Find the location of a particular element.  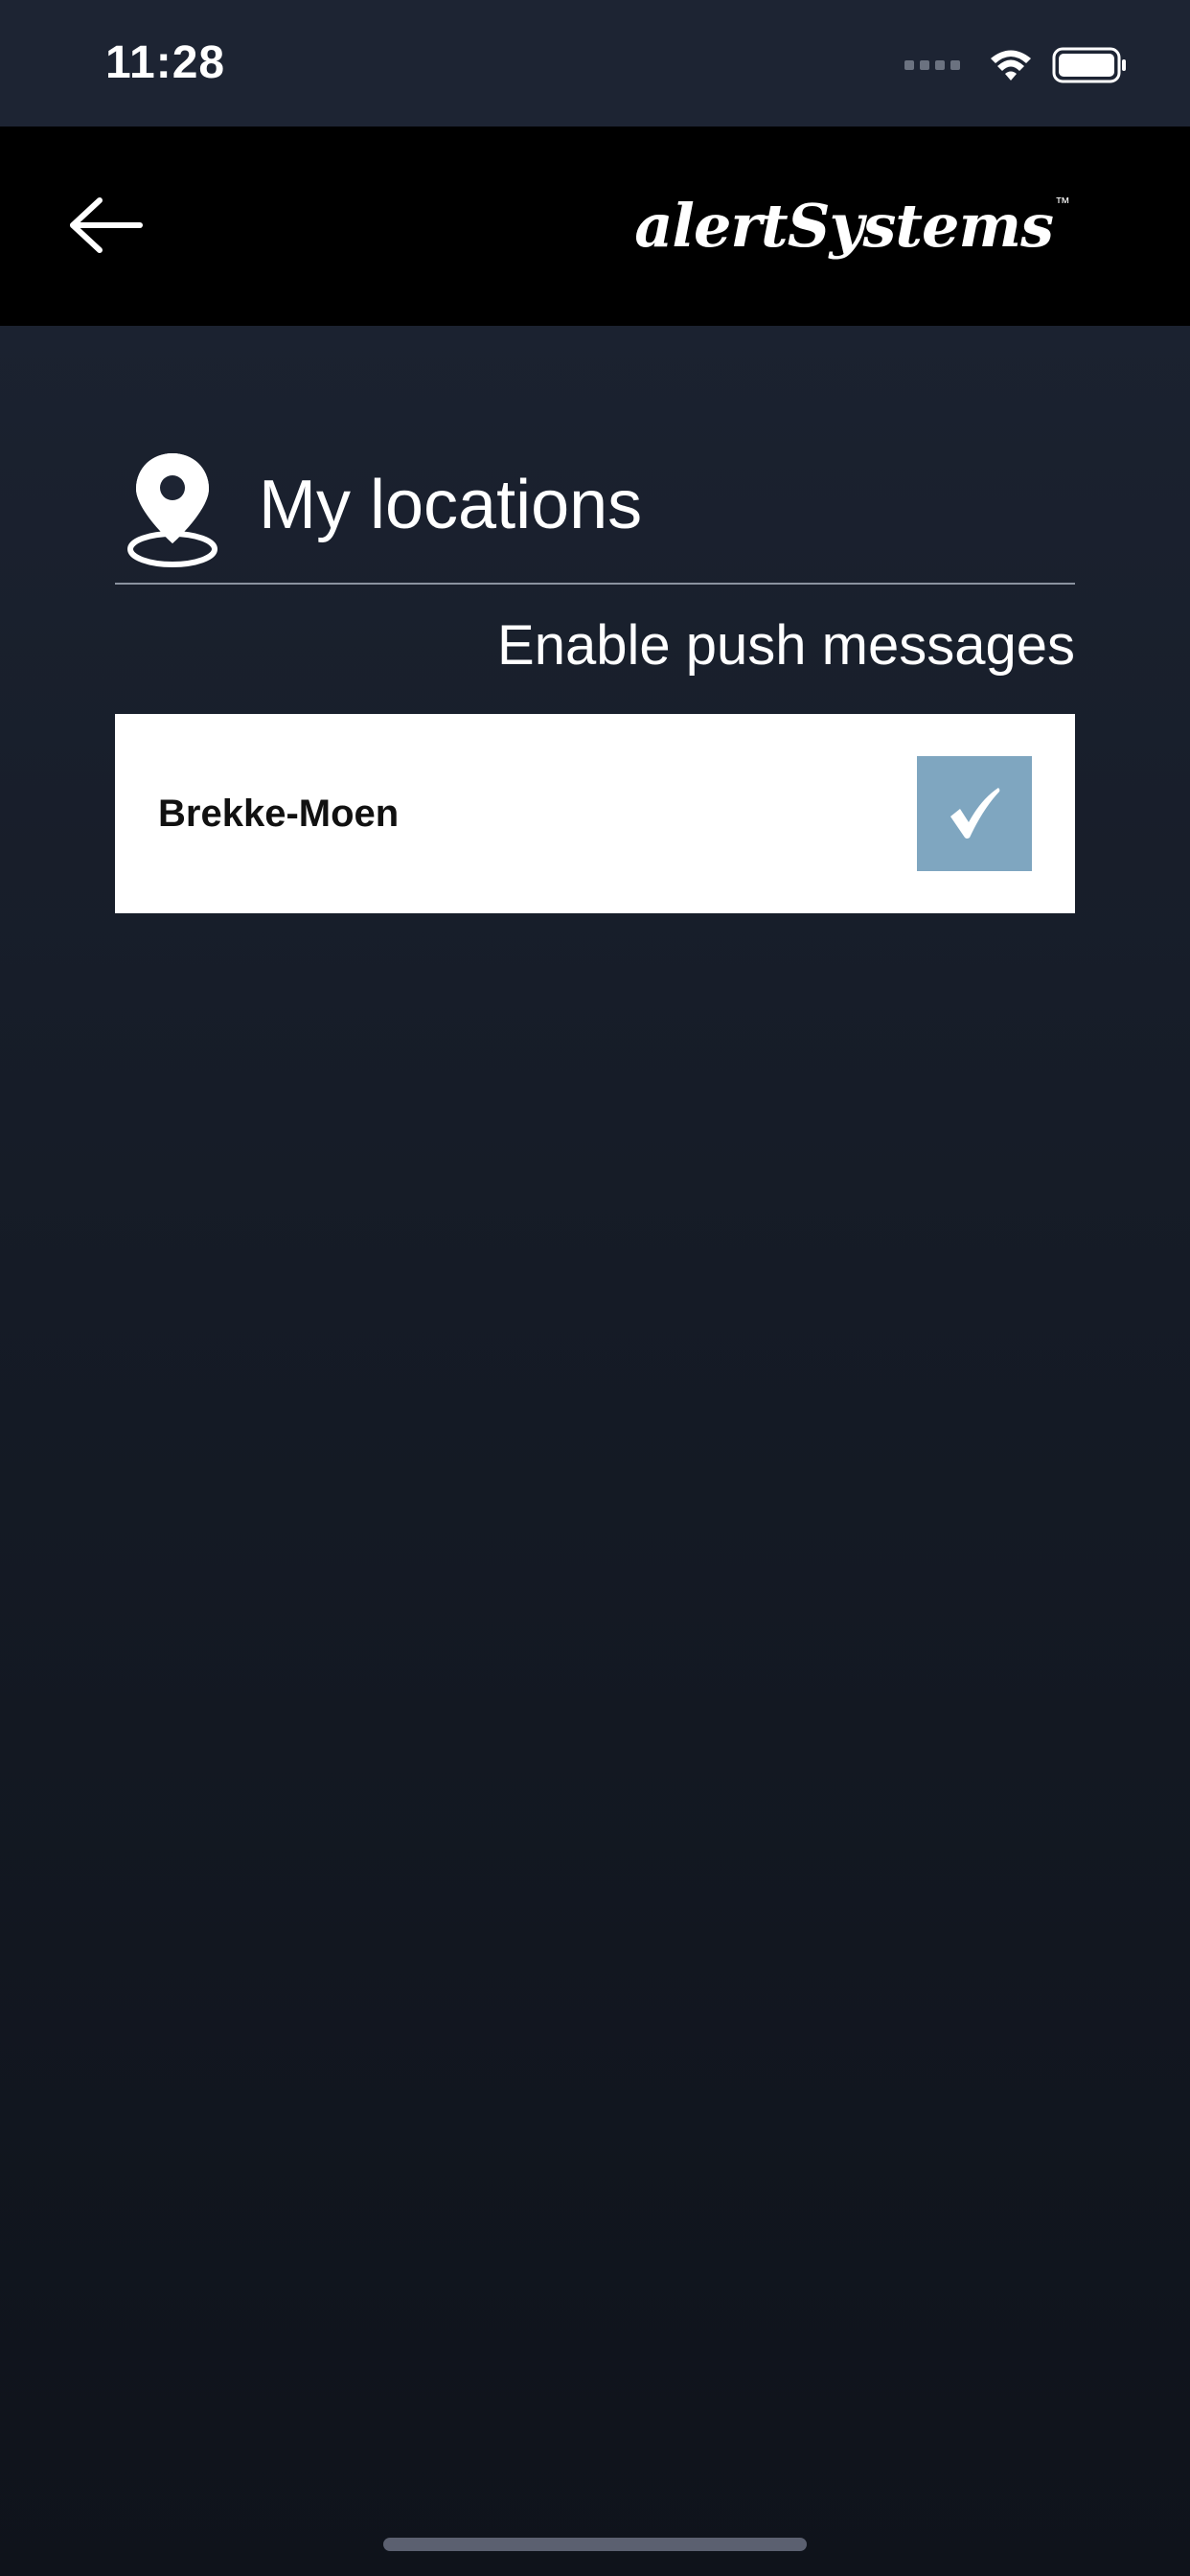

checkmark-icon is located at coordinates (975, 813).